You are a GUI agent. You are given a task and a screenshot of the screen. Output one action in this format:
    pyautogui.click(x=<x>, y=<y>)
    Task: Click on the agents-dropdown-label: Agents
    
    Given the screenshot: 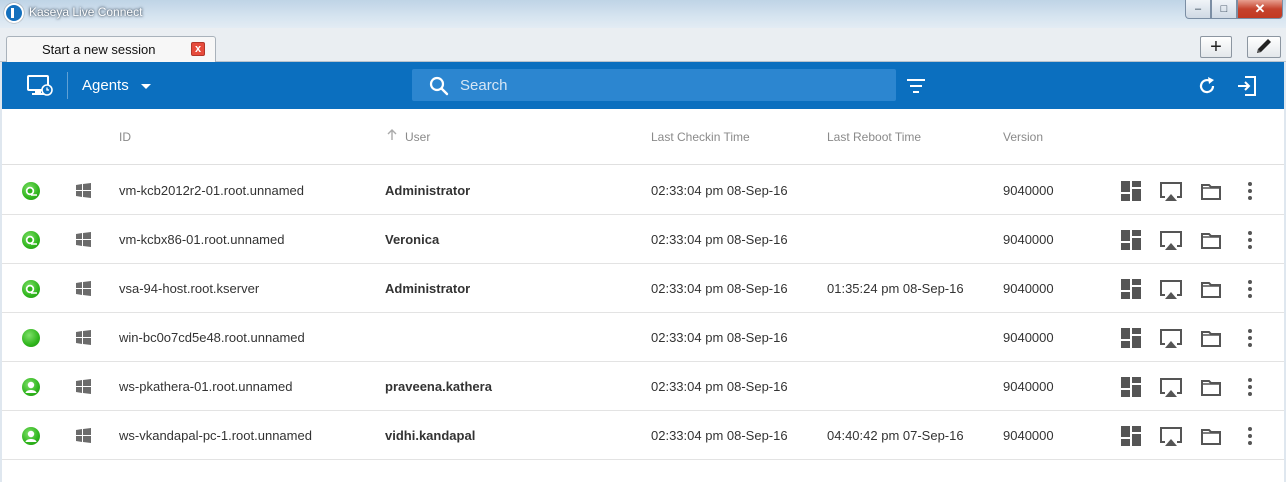 What is the action you would take?
    pyautogui.click(x=105, y=85)
    